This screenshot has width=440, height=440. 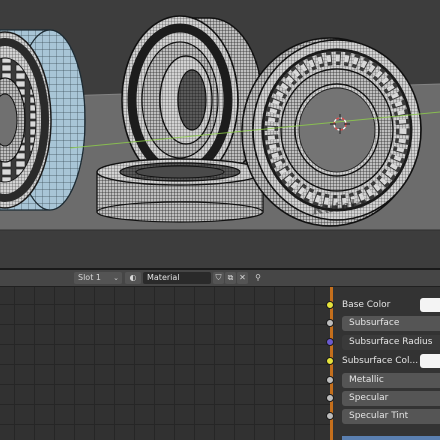 What do you see at coordinates (89, 277) in the screenshot?
I see `slot-value: Slot 1` at bounding box center [89, 277].